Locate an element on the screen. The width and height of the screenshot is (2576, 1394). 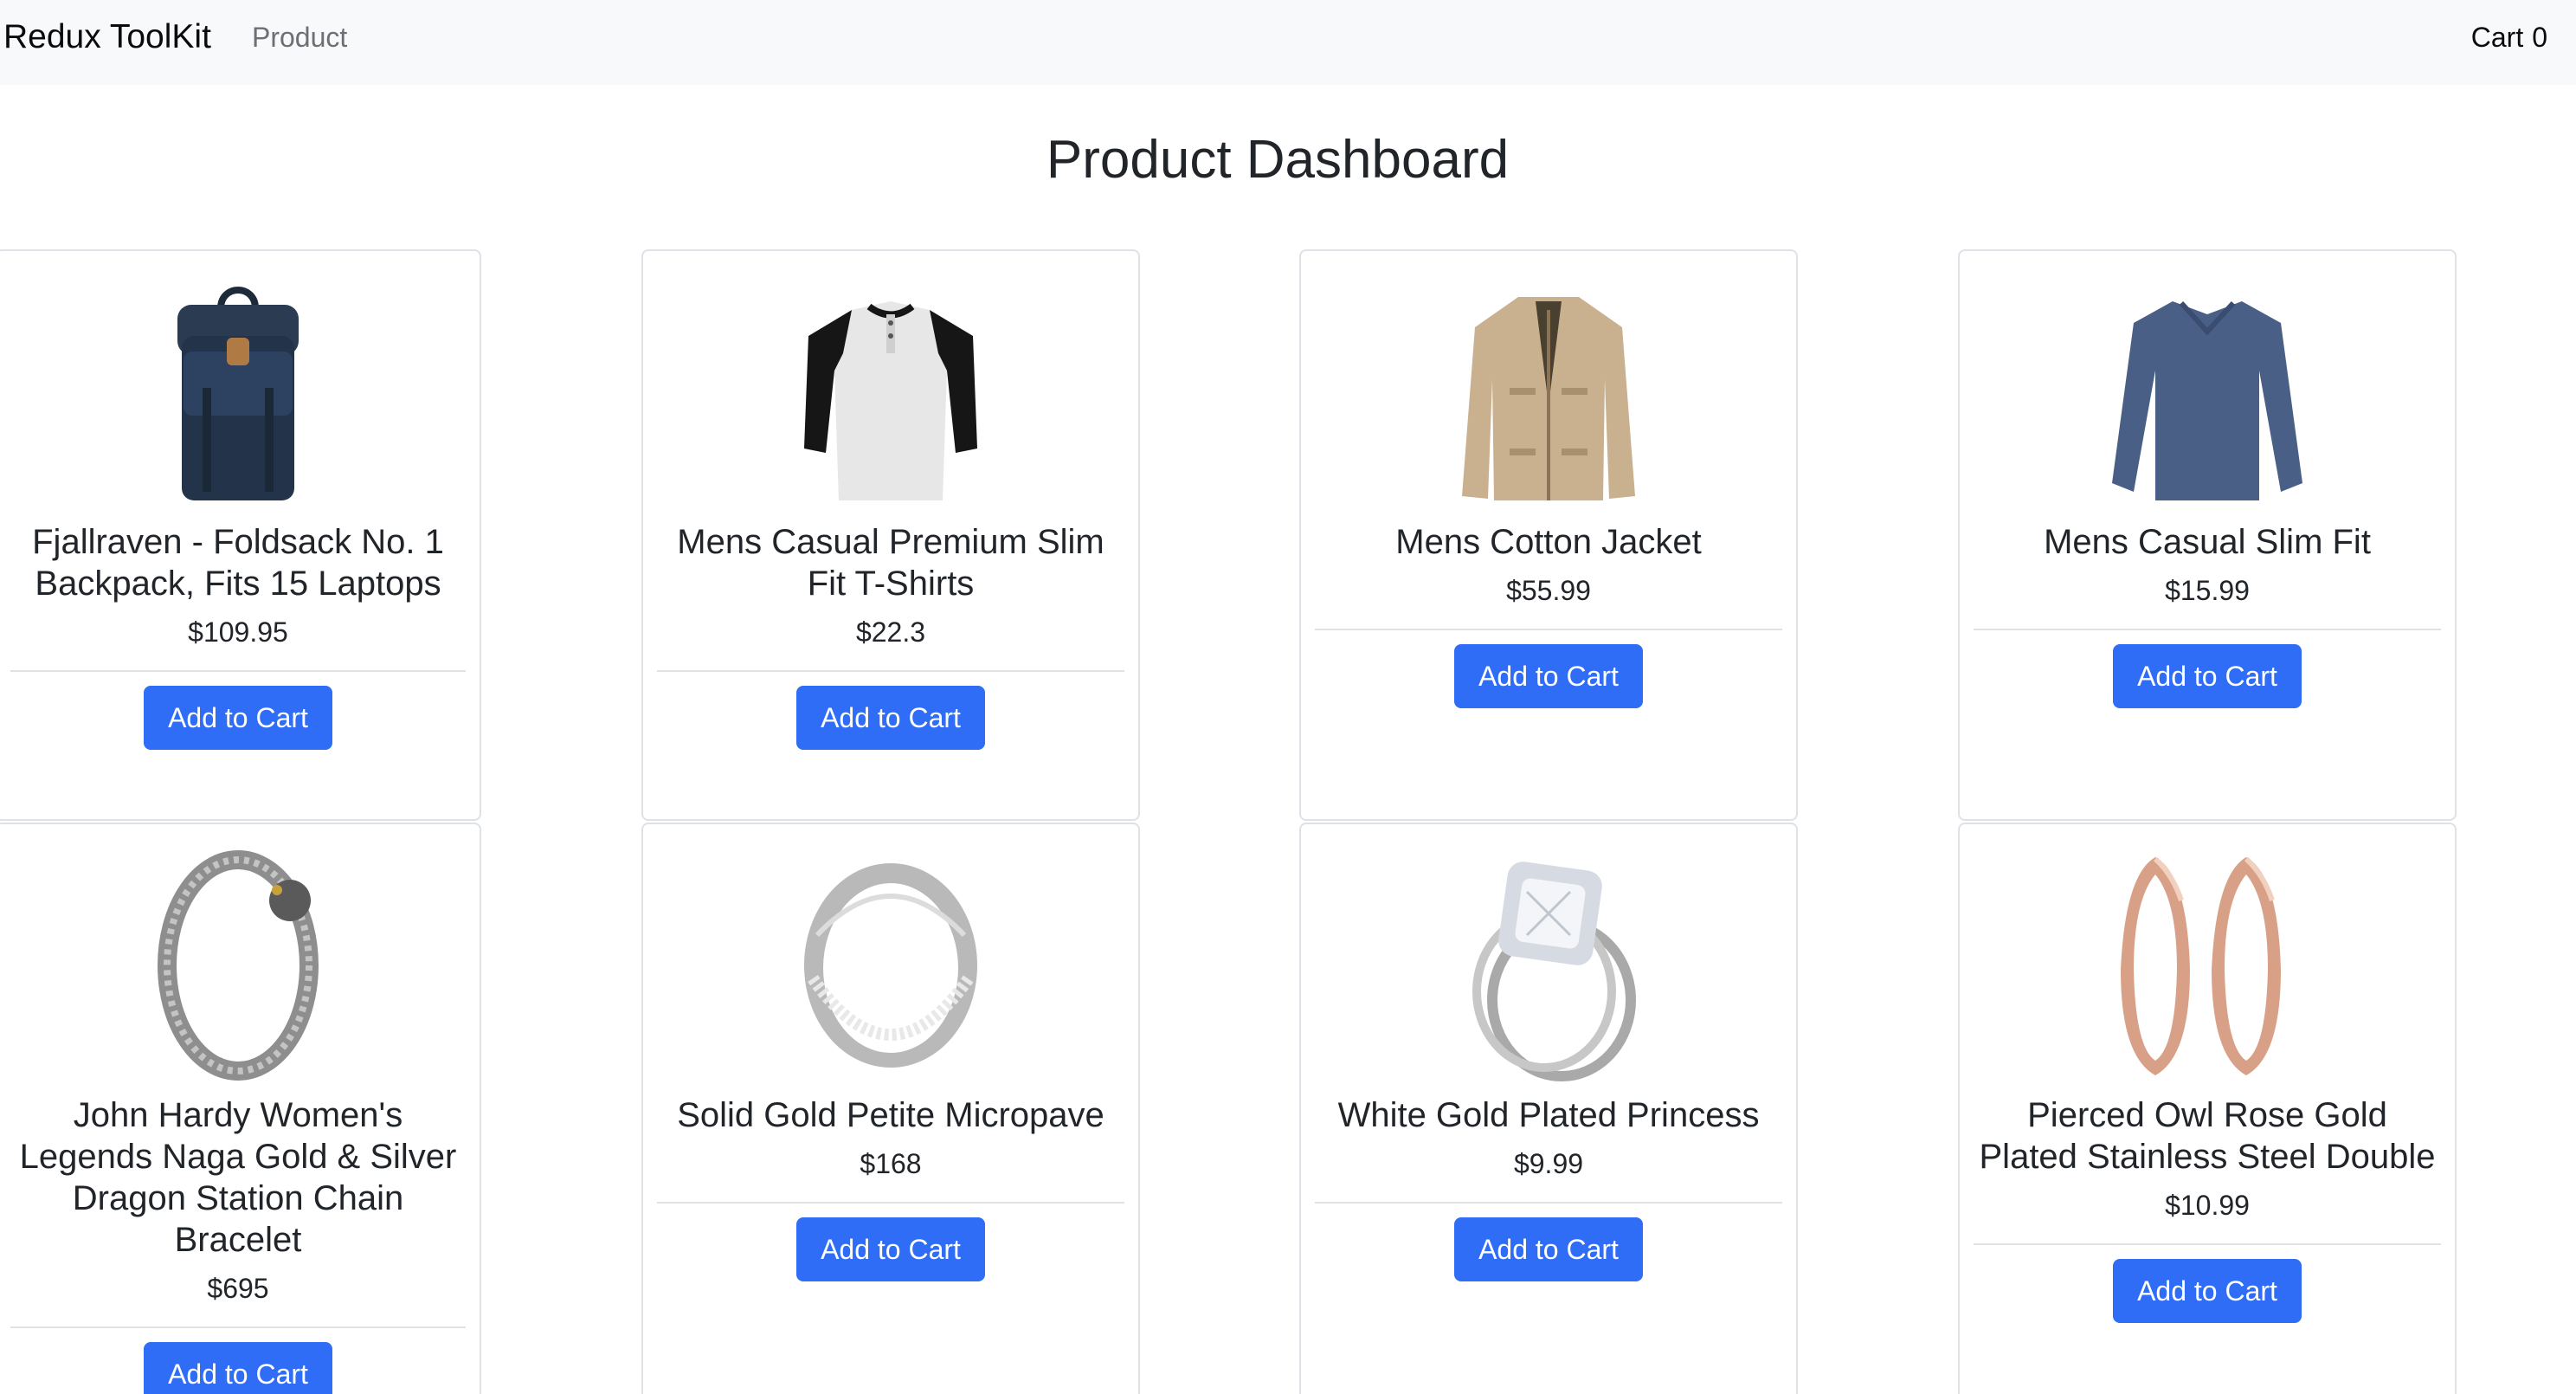
longsleeve-image is located at coordinates (2207, 392).